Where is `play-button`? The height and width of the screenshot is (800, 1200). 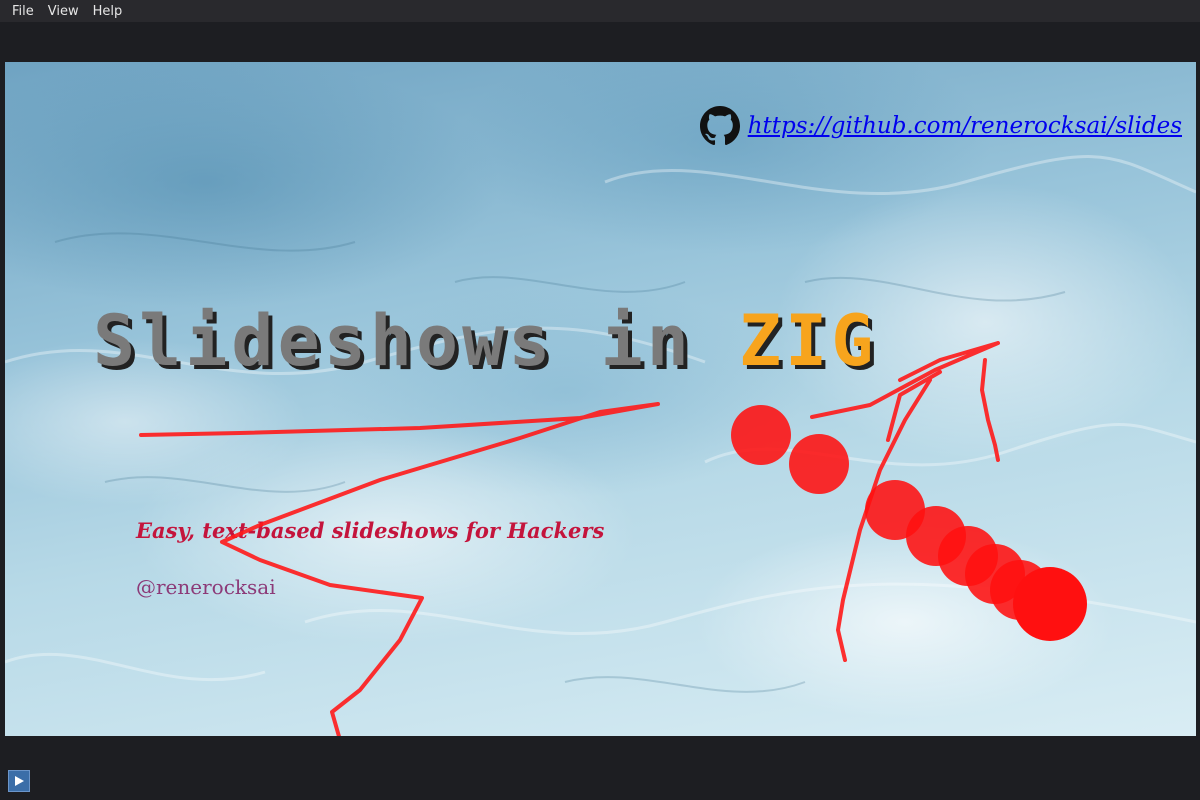 play-button is located at coordinates (19, 781).